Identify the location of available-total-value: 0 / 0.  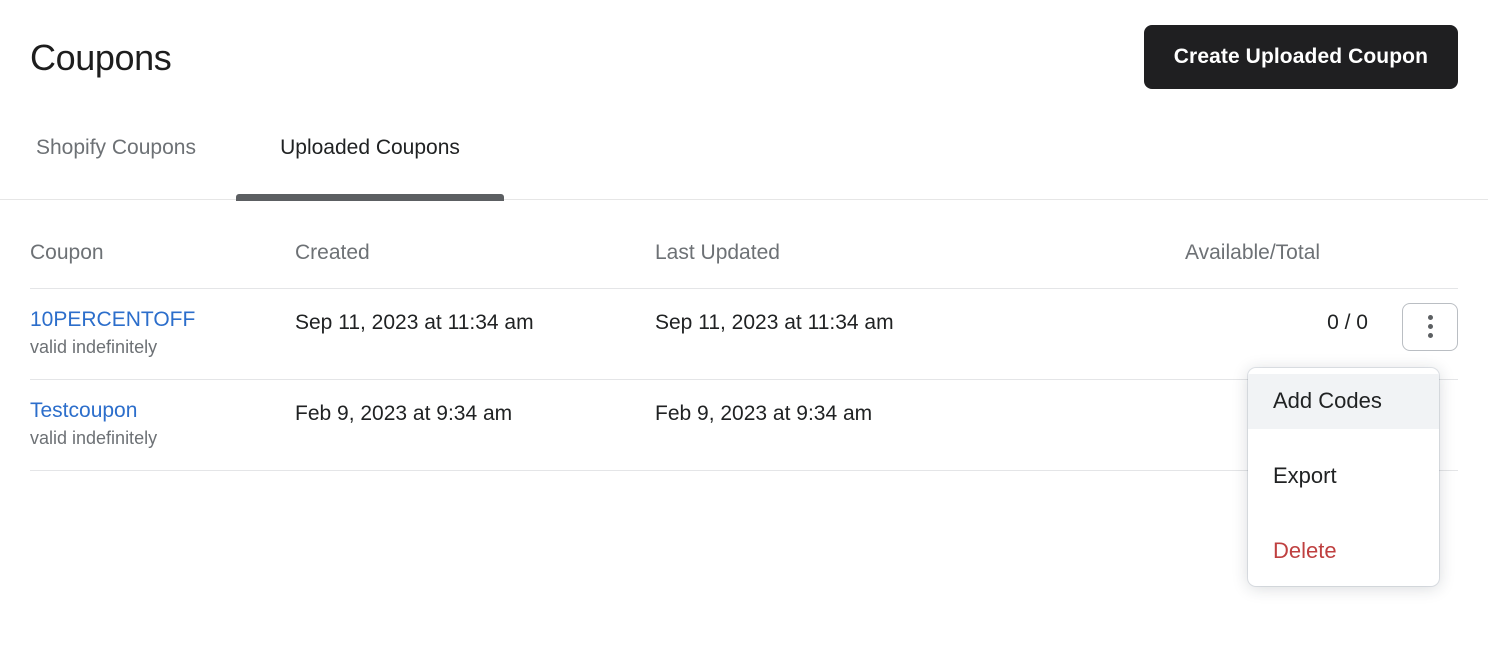
(1347, 322).